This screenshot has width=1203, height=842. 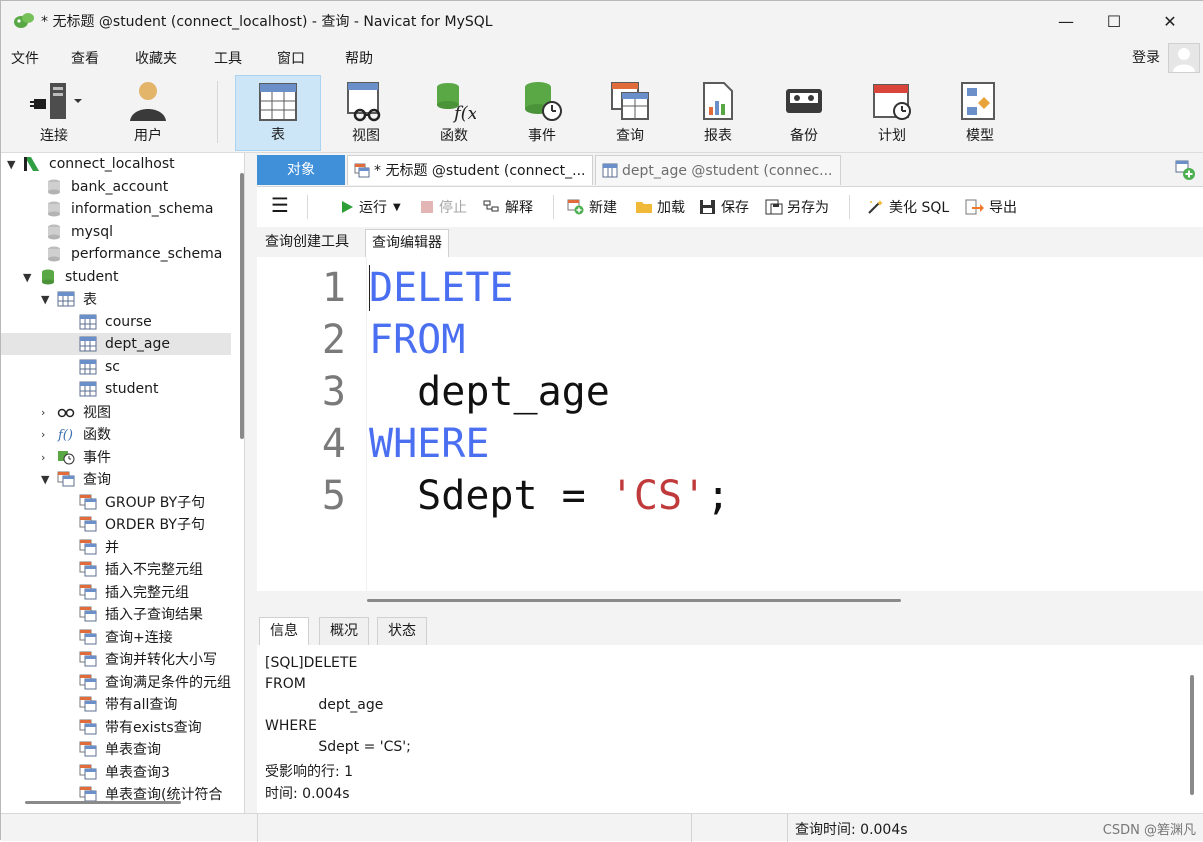 What do you see at coordinates (128, 704) in the screenshot?
I see `tree-query-item: 带有all查询` at bounding box center [128, 704].